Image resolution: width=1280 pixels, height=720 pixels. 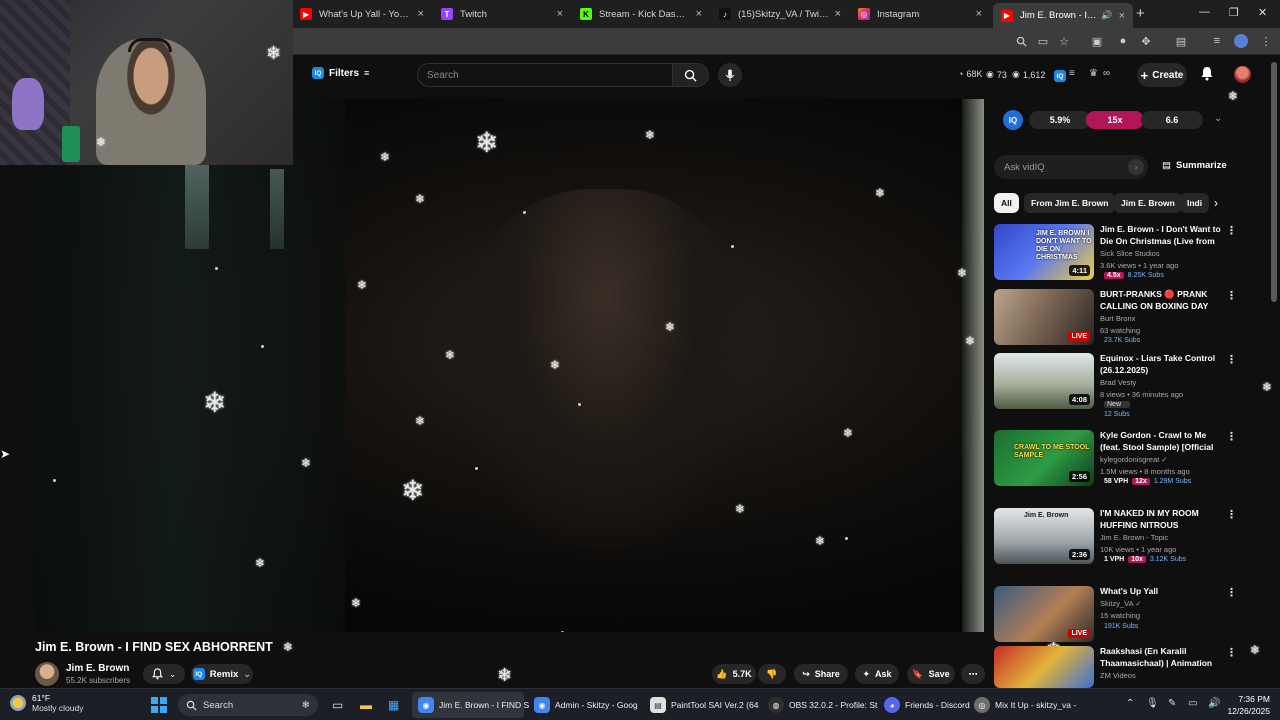 What do you see at coordinates (931, 674) in the screenshot?
I see `save-button: 🔖 Save` at bounding box center [931, 674].